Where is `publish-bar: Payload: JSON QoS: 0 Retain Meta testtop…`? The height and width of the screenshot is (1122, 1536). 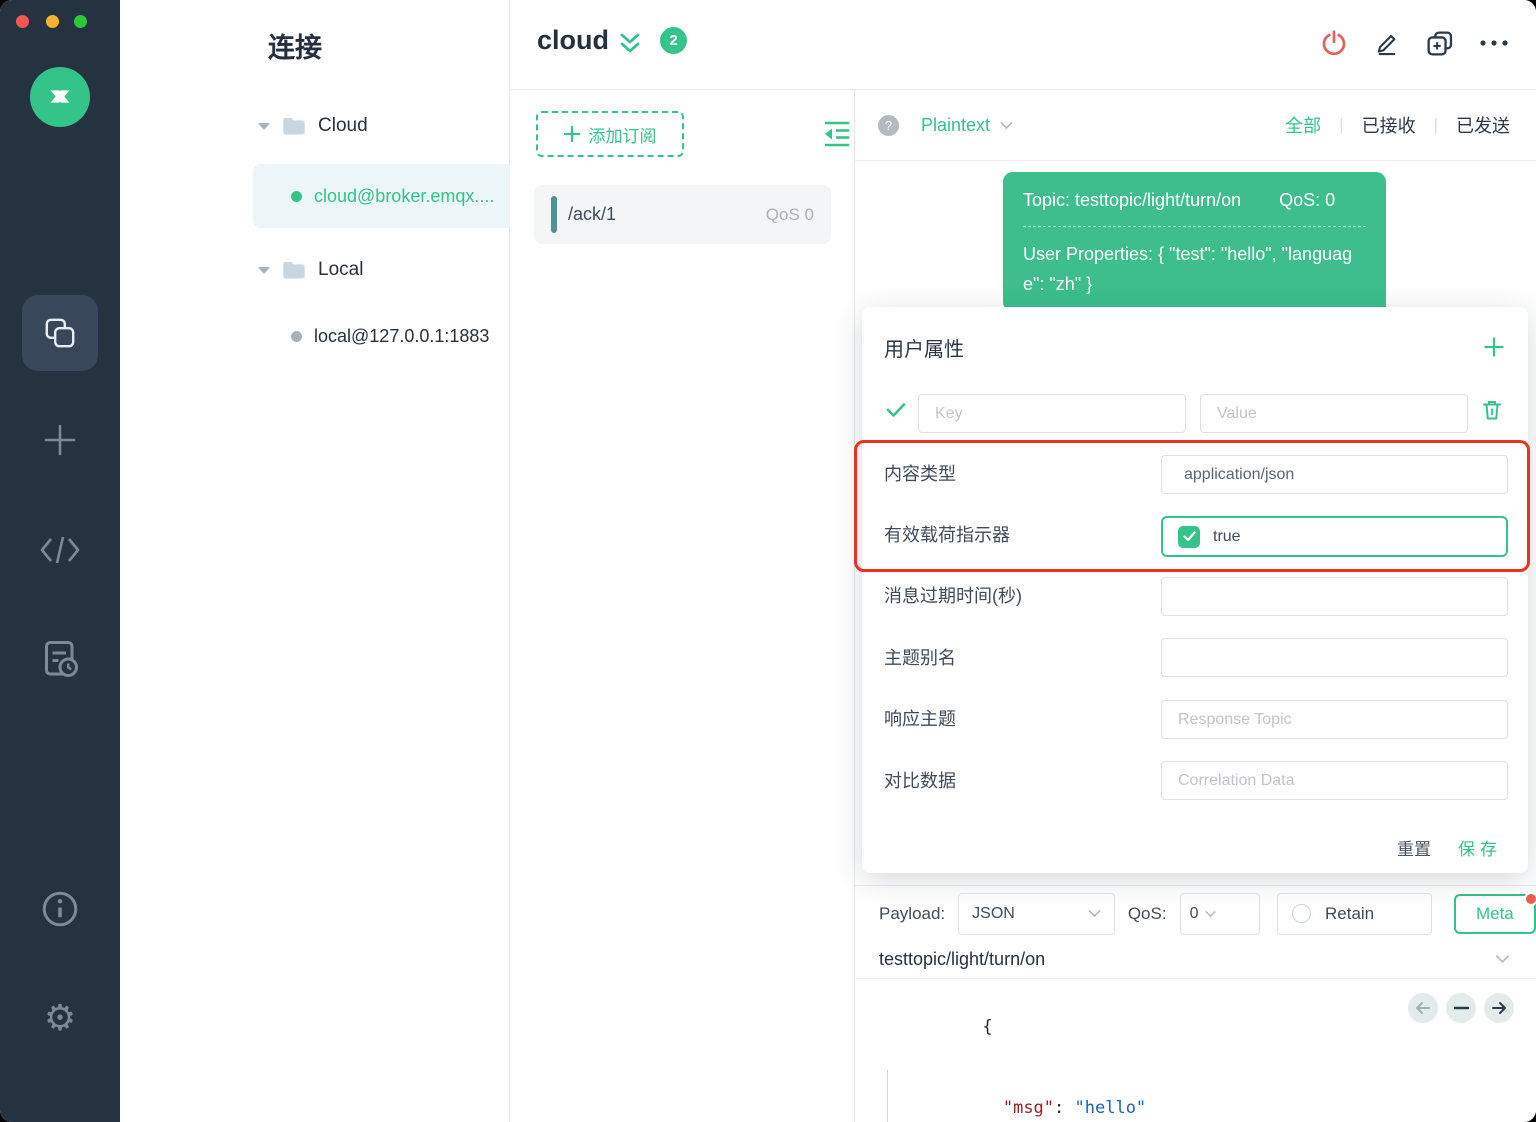 publish-bar: Payload: JSON QoS: 0 Retain Meta testtop… is located at coordinates (1195, 1003).